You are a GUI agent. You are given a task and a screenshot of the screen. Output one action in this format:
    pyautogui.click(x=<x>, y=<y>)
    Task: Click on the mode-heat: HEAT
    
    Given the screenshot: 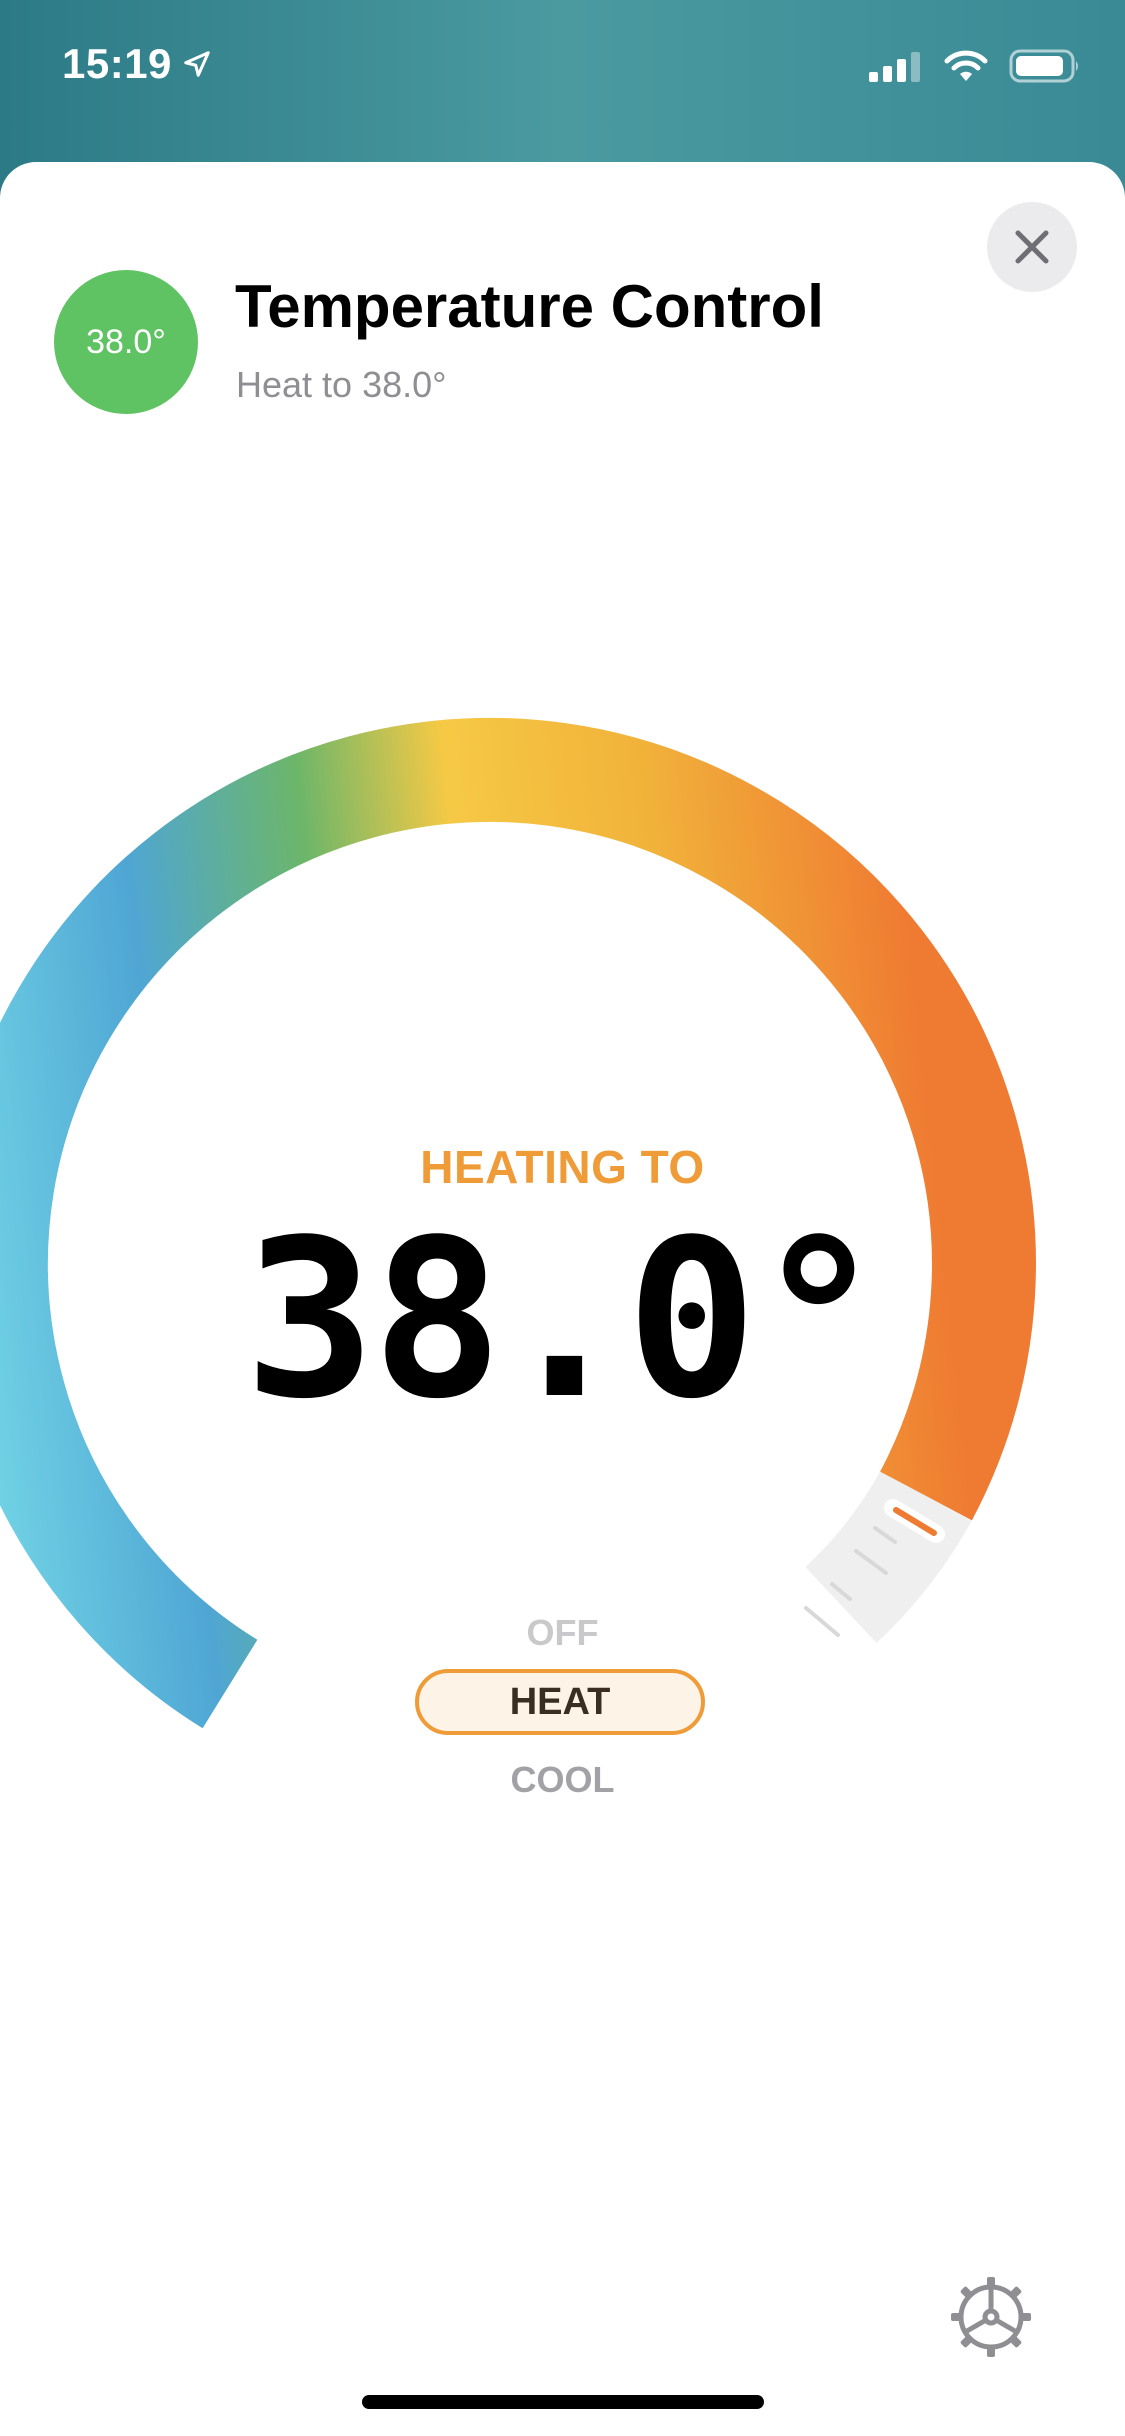 What is the action you would take?
    pyautogui.click(x=560, y=1702)
    